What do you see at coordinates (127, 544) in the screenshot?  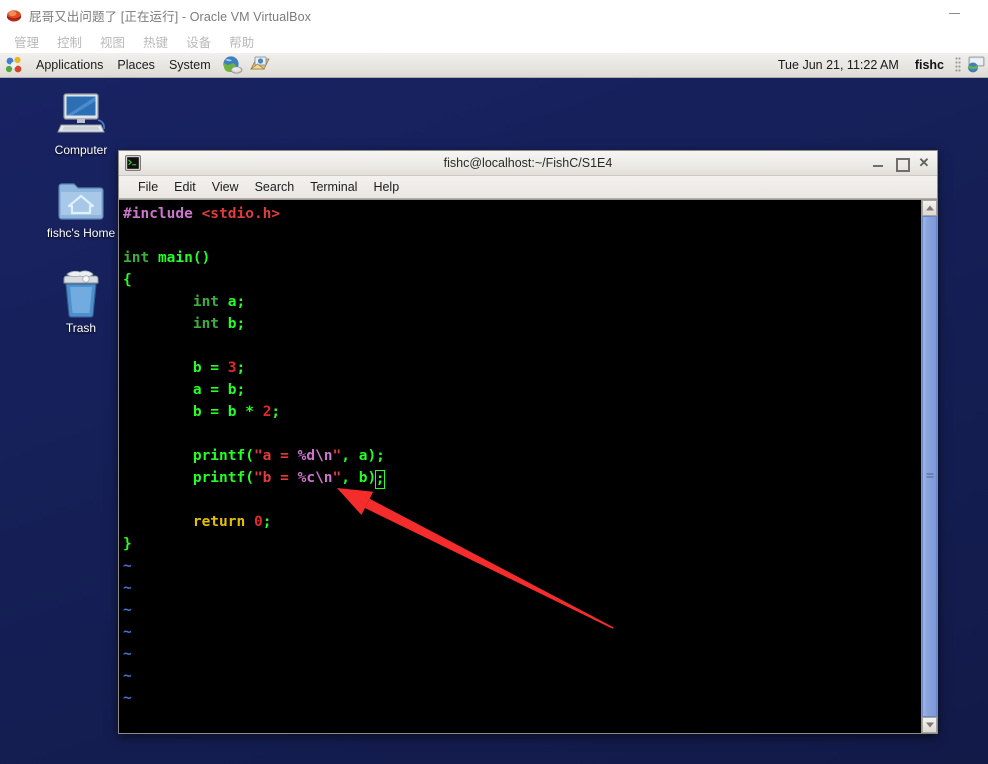 I see `code-token: }` at bounding box center [127, 544].